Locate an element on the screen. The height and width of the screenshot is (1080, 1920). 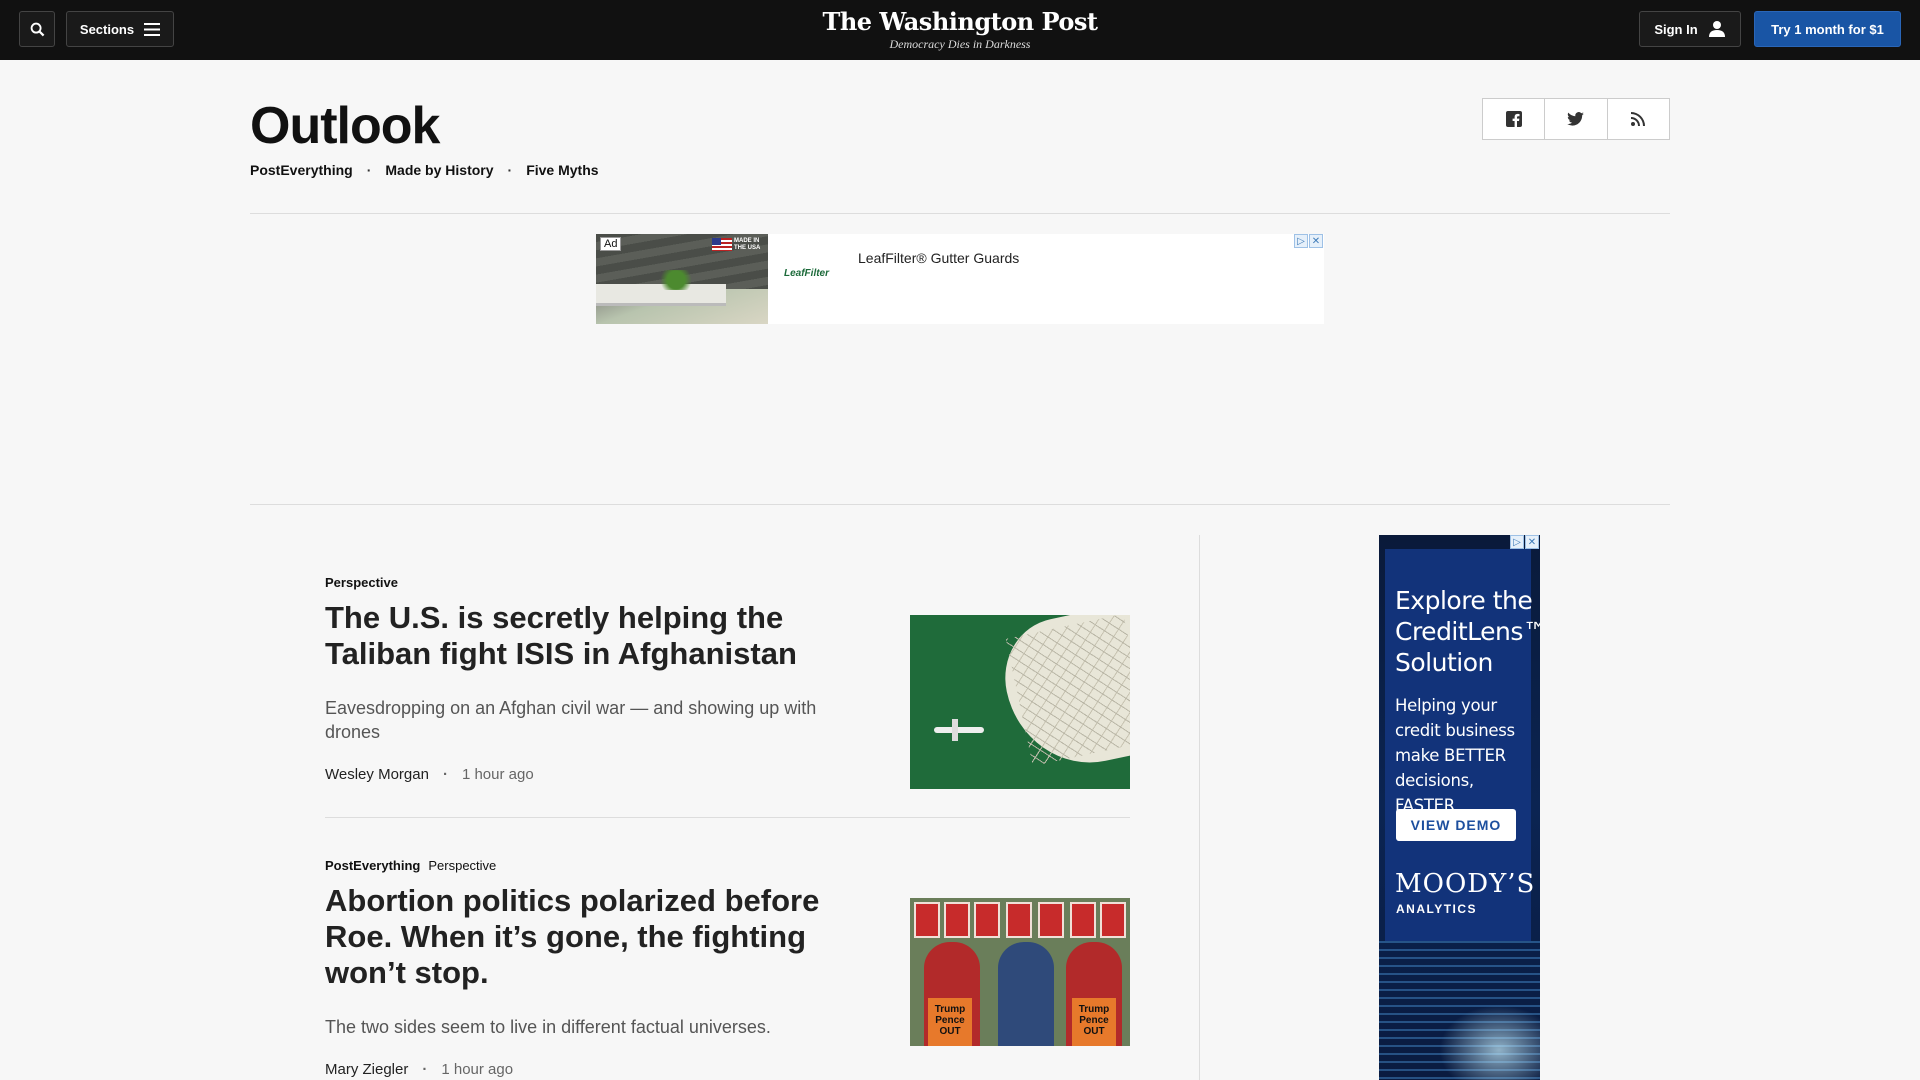
article-kicker: PostEverything Perspective is located at coordinates (727, 865).